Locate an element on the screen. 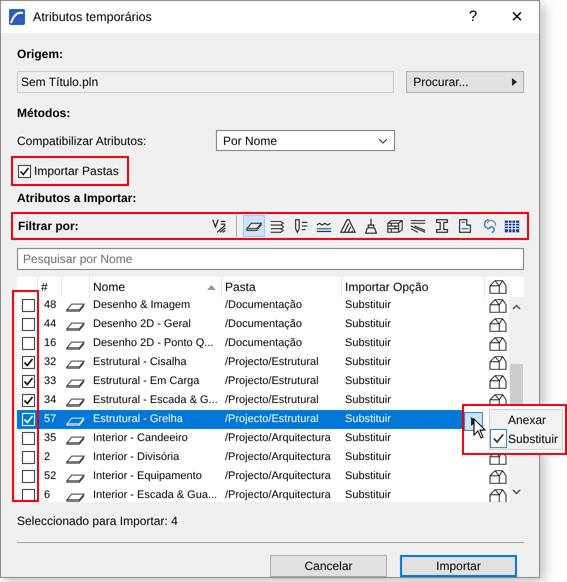 The width and height of the screenshot is (567, 582). table-cell-text: 35 is located at coordinates (50, 438).